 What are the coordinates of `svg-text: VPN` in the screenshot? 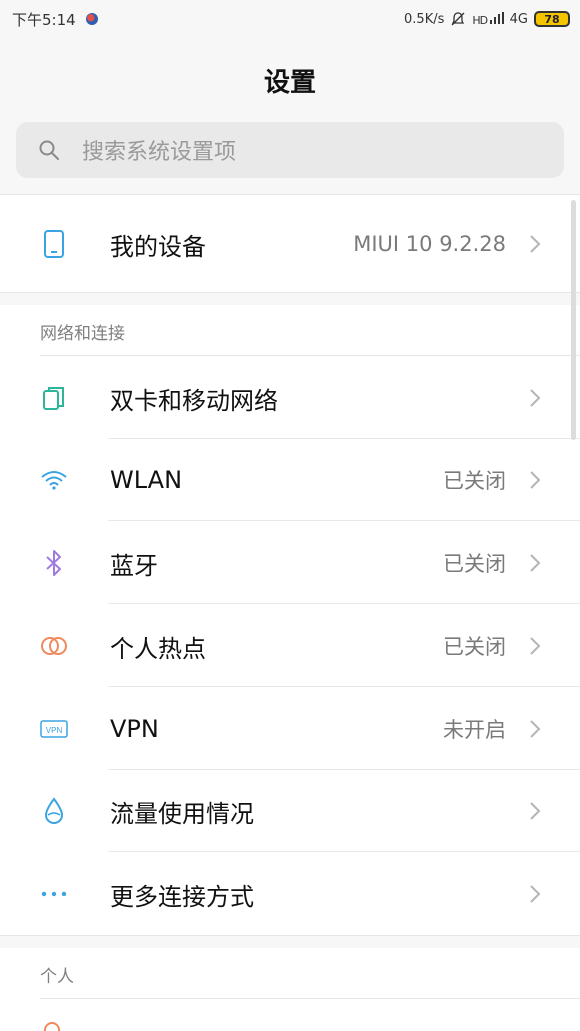 It's located at (54, 730).